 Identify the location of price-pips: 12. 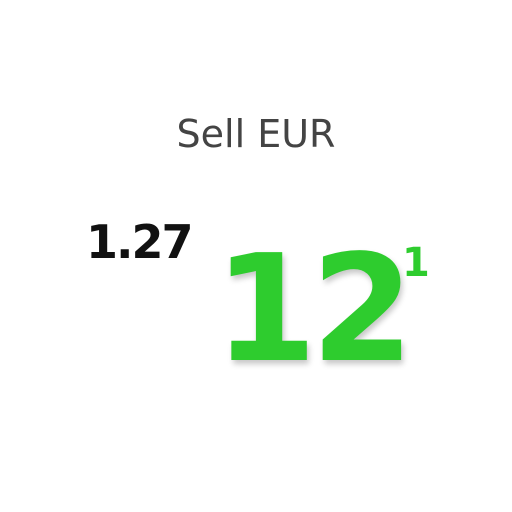
(314, 309).